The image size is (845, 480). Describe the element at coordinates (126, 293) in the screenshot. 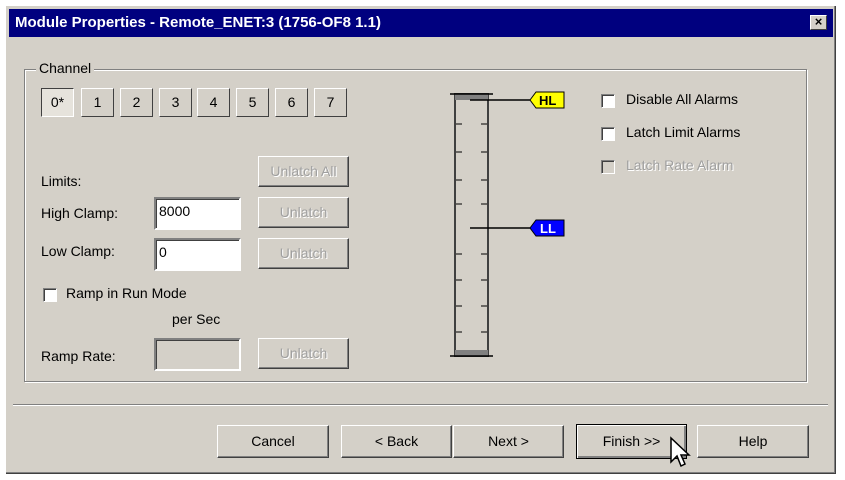

I see `ramp-in-run-mode-label: Ramp in Run Mode` at that location.